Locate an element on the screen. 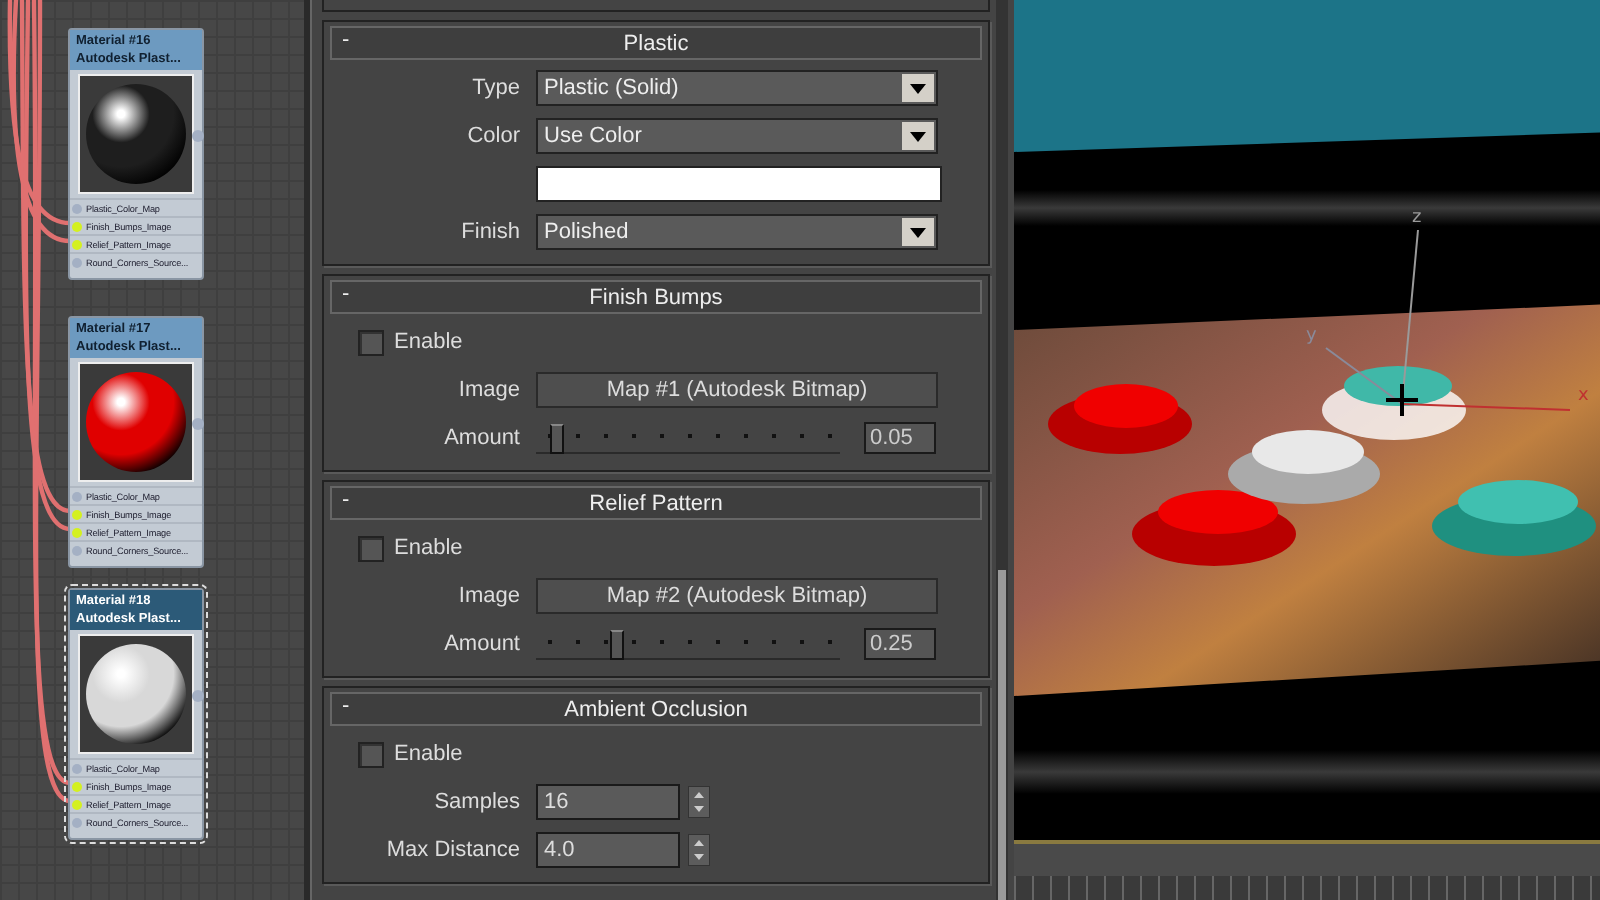  color-swatch is located at coordinates (739, 184).